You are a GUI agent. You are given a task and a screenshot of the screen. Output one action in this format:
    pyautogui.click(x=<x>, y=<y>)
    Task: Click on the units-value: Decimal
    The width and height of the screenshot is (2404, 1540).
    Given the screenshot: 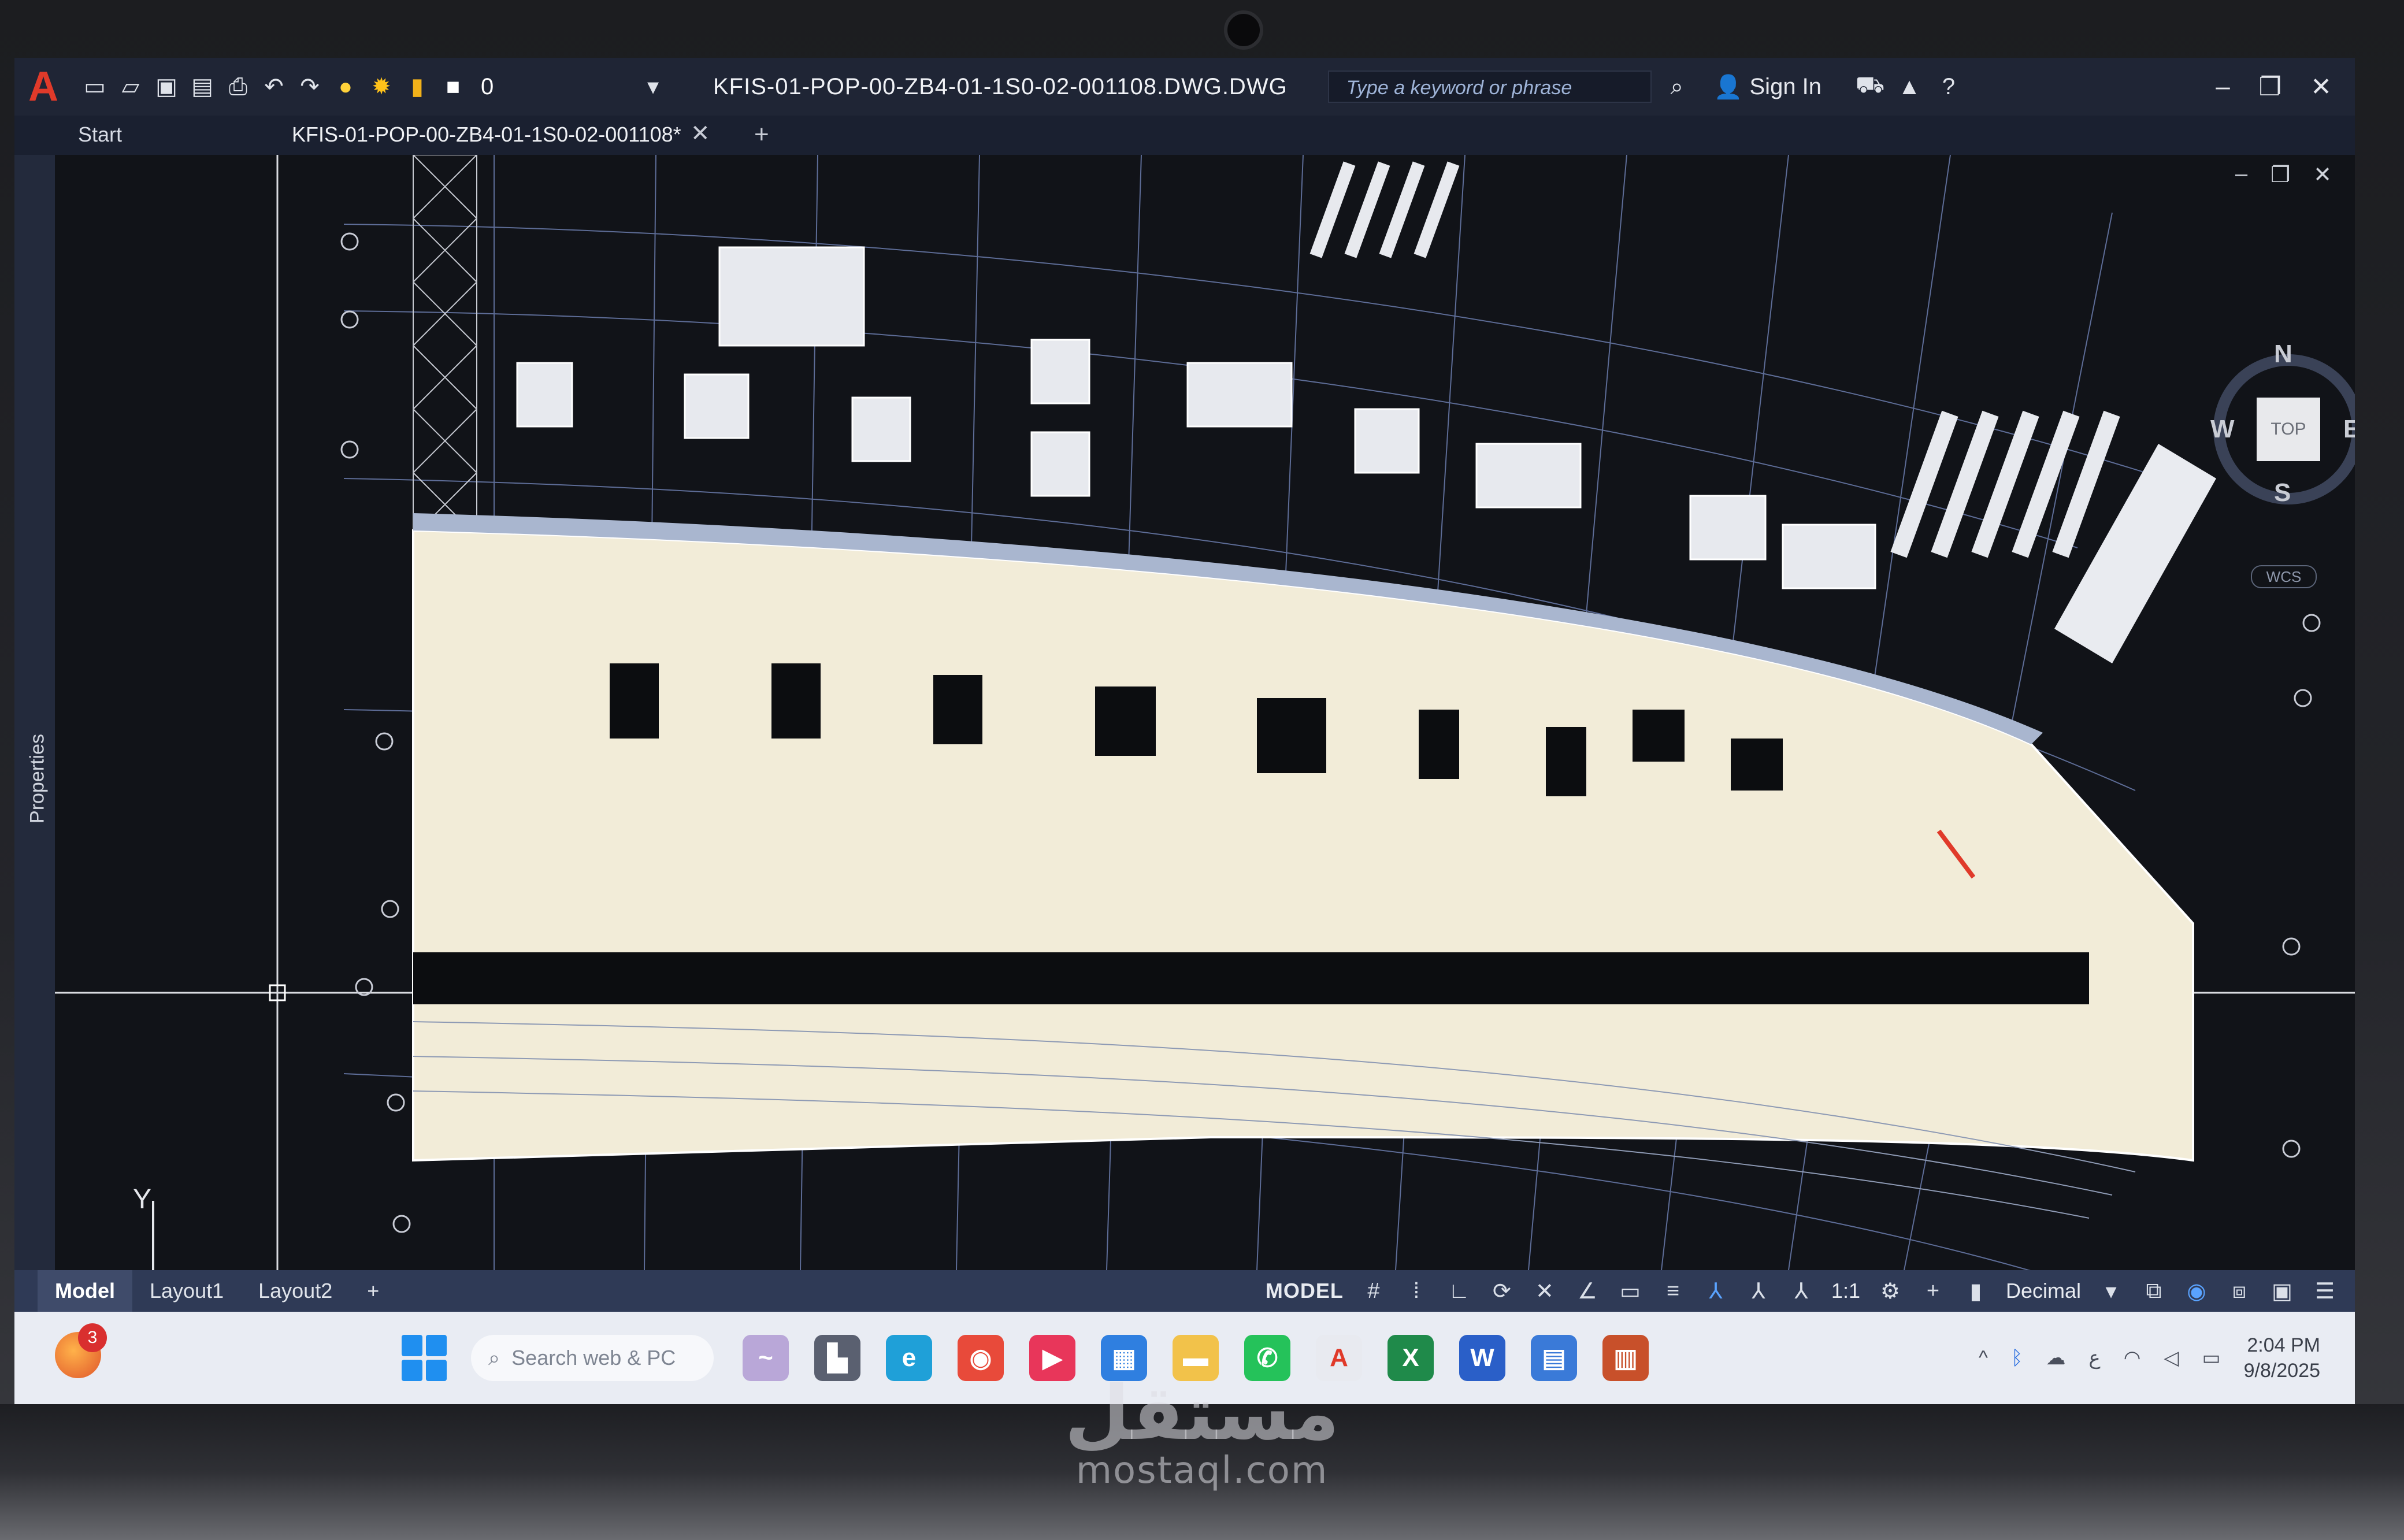 What is the action you would take?
    pyautogui.click(x=2043, y=1291)
    